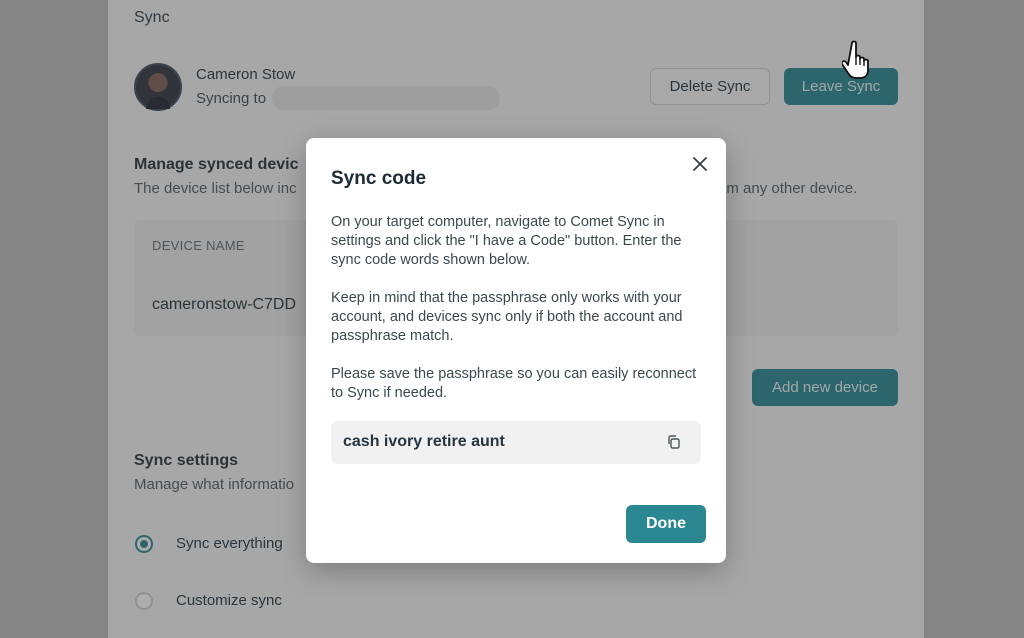  What do you see at coordinates (700, 164) in the screenshot?
I see `close-icon` at bounding box center [700, 164].